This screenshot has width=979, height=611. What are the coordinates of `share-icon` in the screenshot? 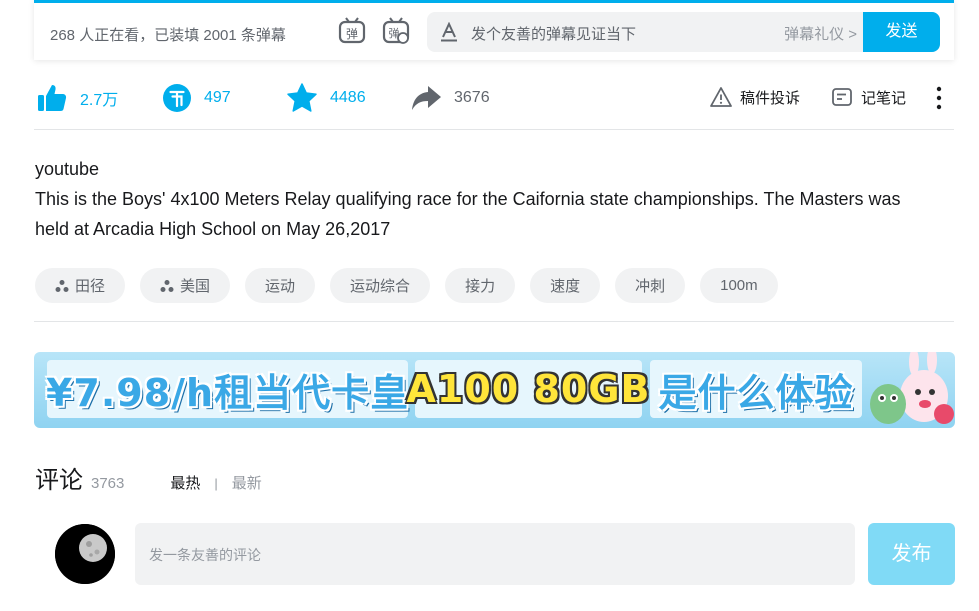 It's located at (426, 98).